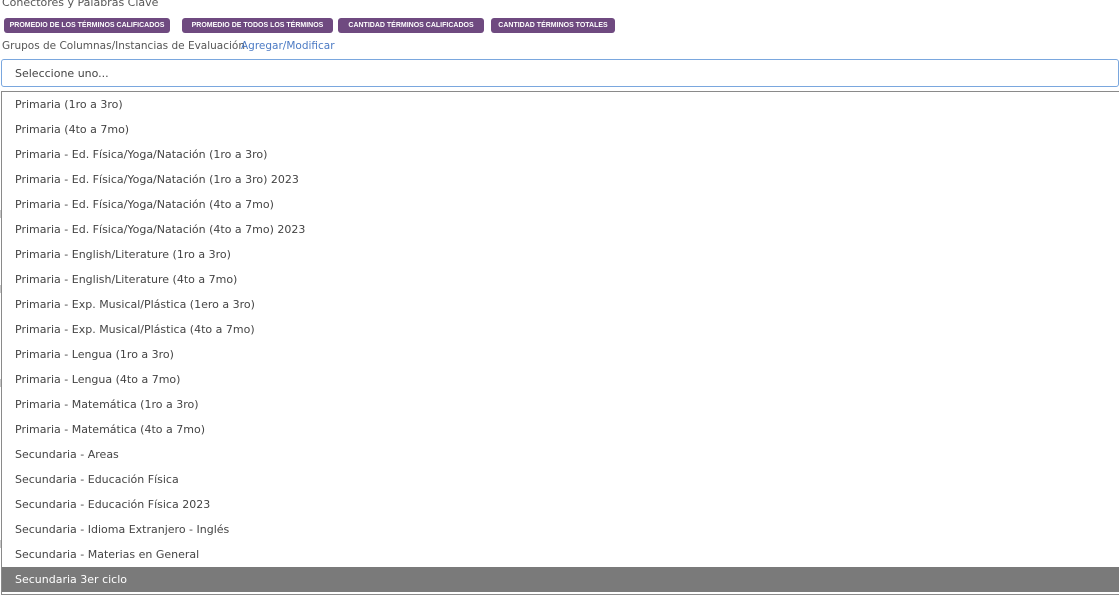  I want to click on count-total-terms-button: CANTIDAD TÉRMINOS TOTALES, so click(553, 25).